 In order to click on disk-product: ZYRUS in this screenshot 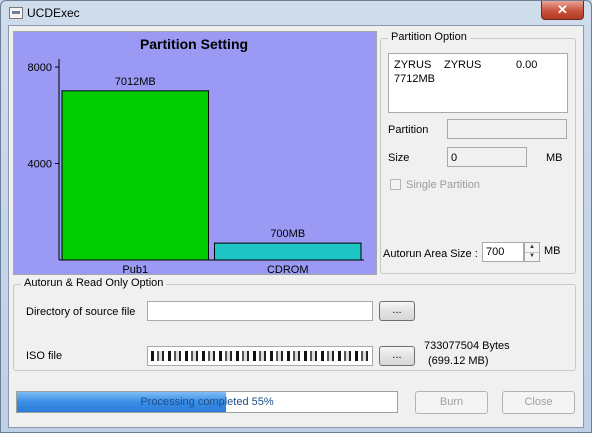, I will do `click(463, 65)`.